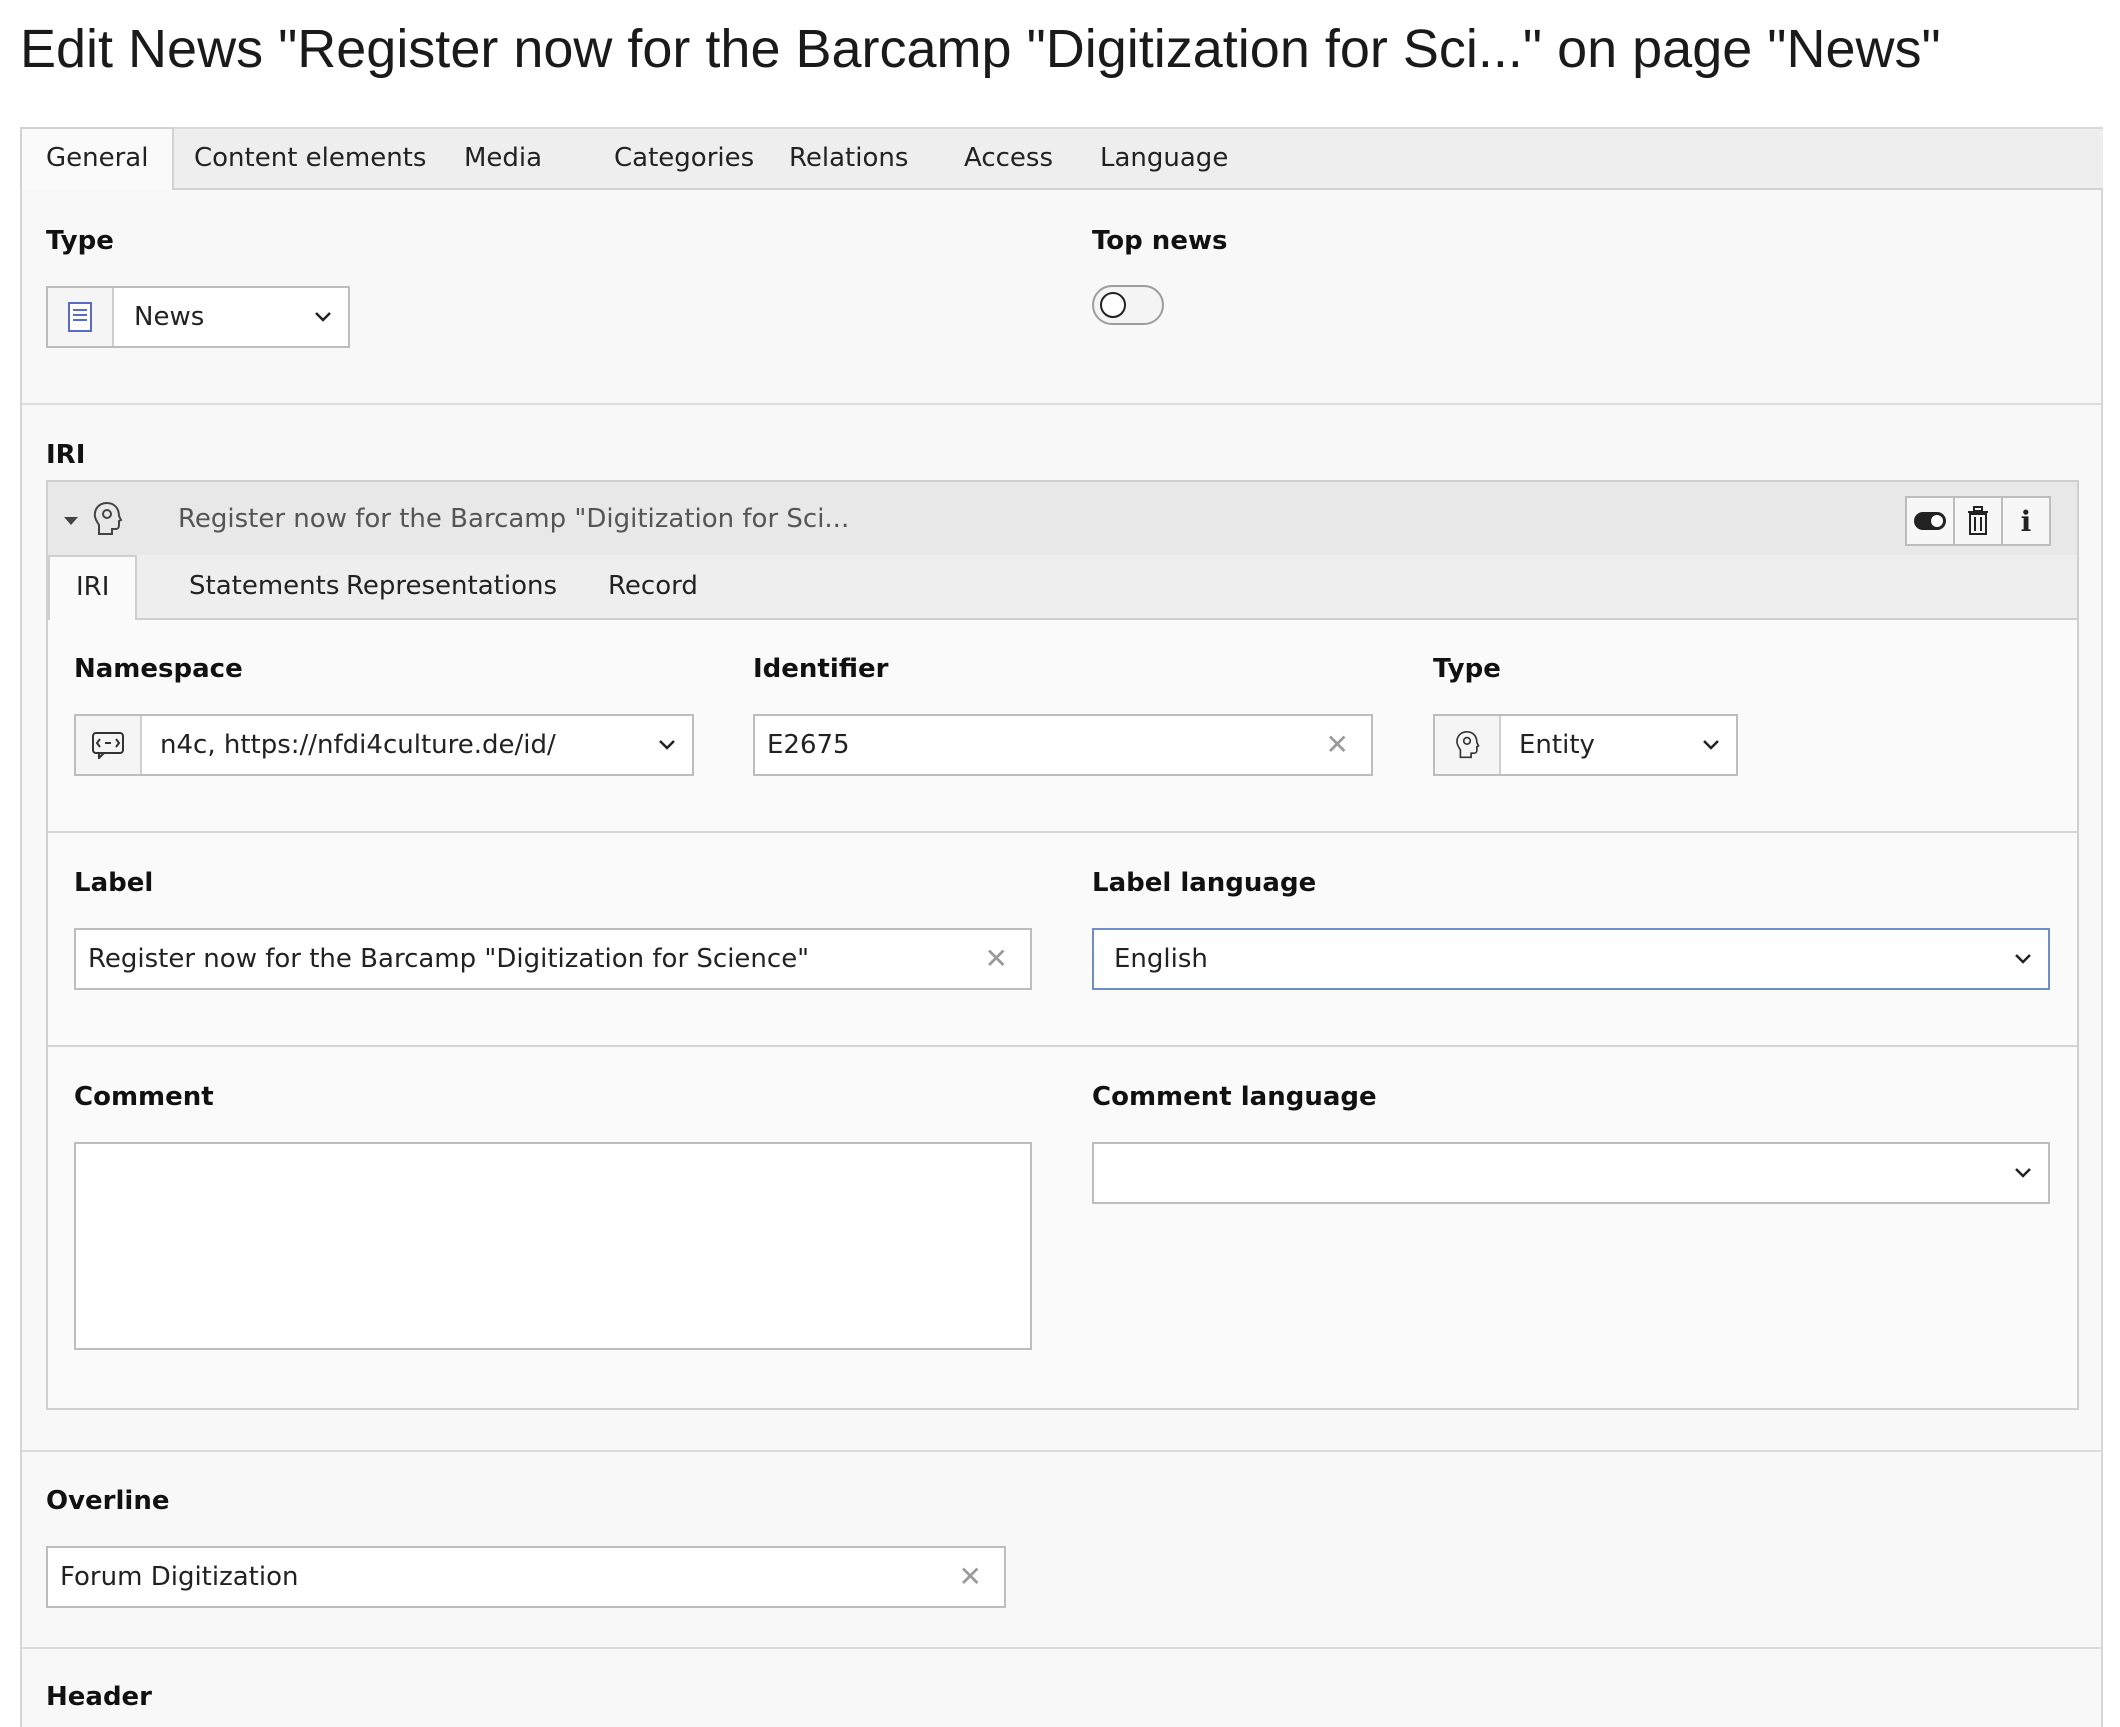 The height and width of the screenshot is (1727, 2120). I want to click on iri-type-select: Entity, so click(1585, 745).